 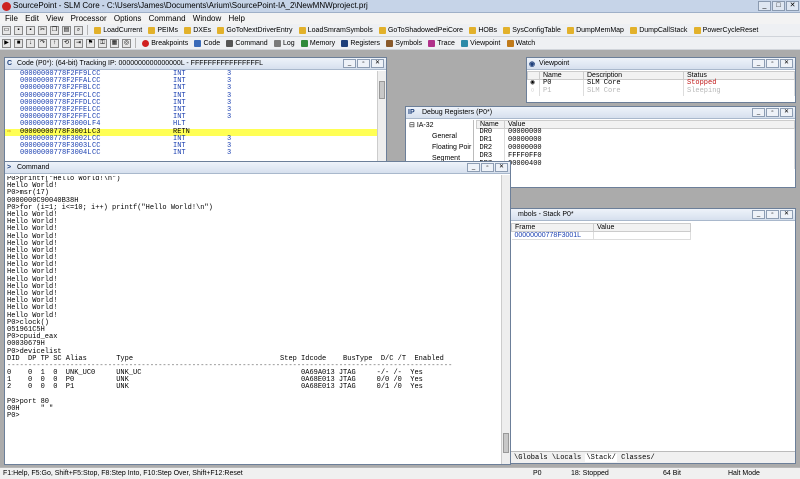 What do you see at coordinates (739, 91) in the screenshot?
I see `status-badge: Sleeping` at bounding box center [739, 91].